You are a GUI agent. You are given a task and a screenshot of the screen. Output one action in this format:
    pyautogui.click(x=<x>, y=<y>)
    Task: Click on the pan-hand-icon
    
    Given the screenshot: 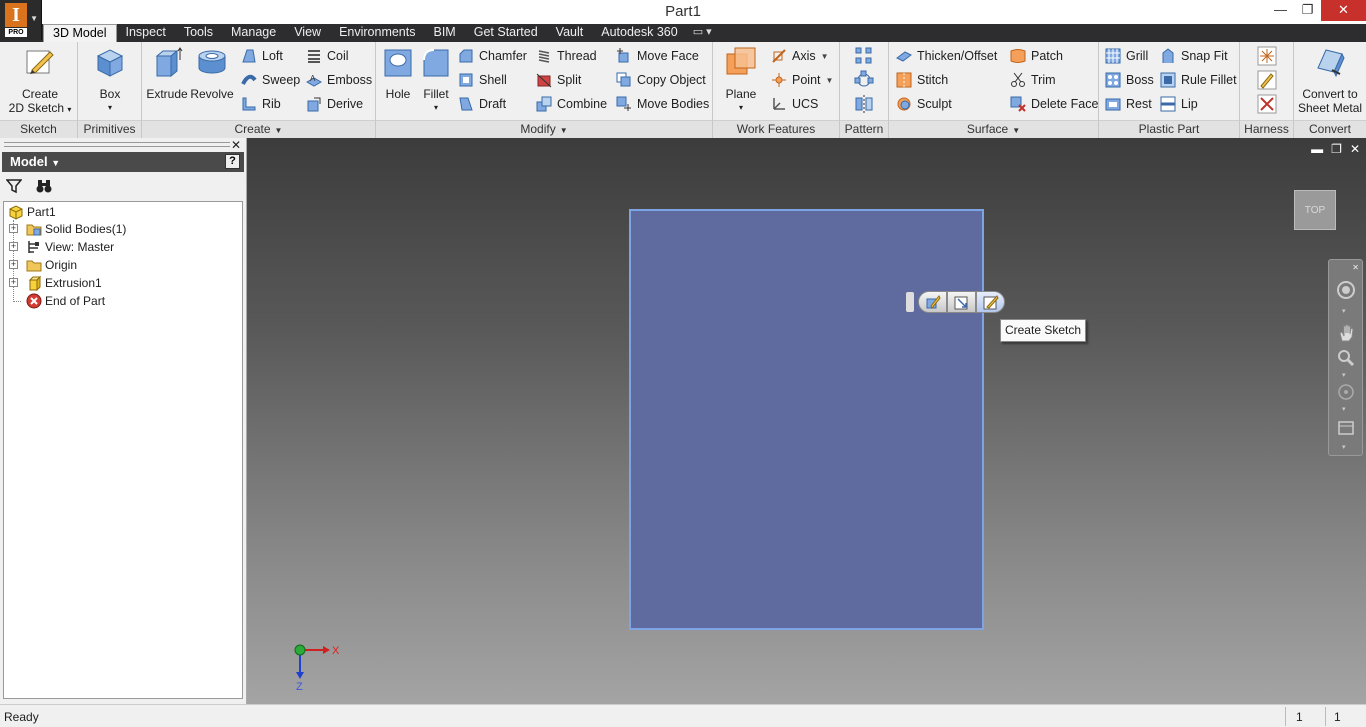 What is the action you would take?
    pyautogui.click(x=1346, y=333)
    